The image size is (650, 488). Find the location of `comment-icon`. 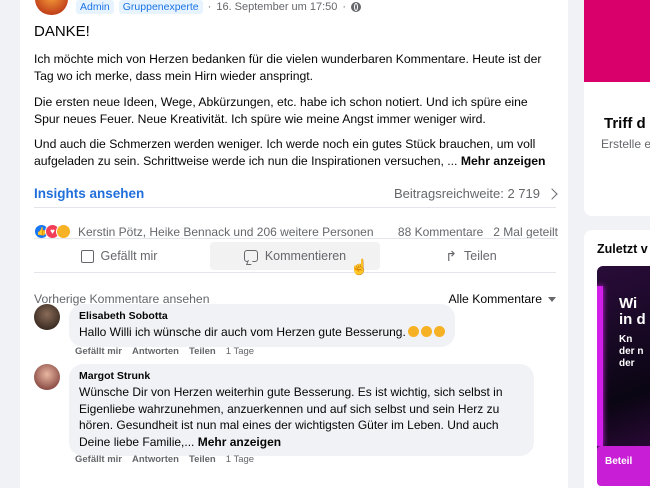

comment-icon is located at coordinates (250, 256).